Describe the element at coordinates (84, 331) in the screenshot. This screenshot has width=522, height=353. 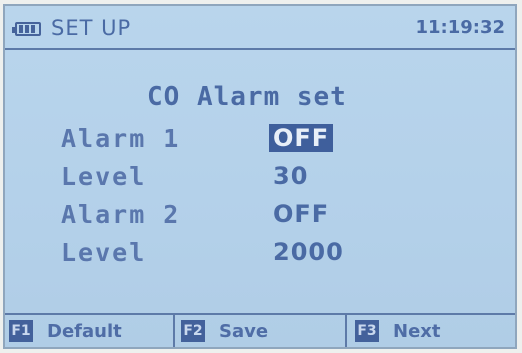
I see `f1-key-label: Default` at that location.